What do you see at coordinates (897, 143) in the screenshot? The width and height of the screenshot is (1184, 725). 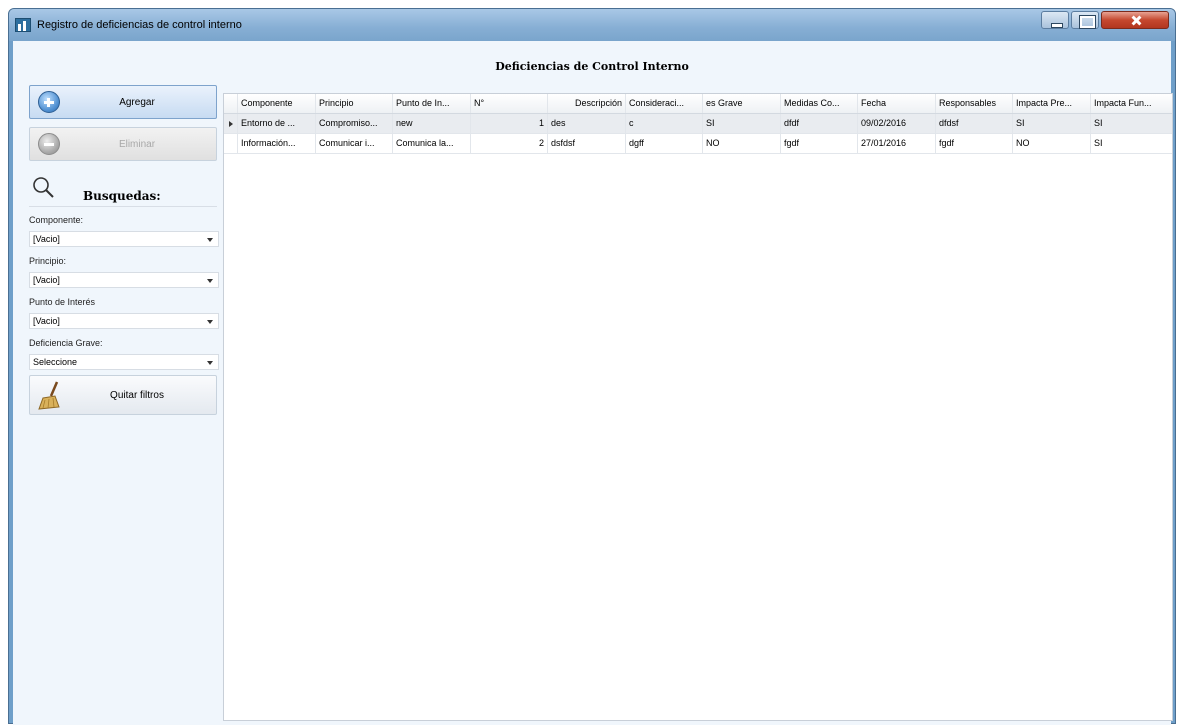 I see `table-cell: 27/01/2016` at bounding box center [897, 143].